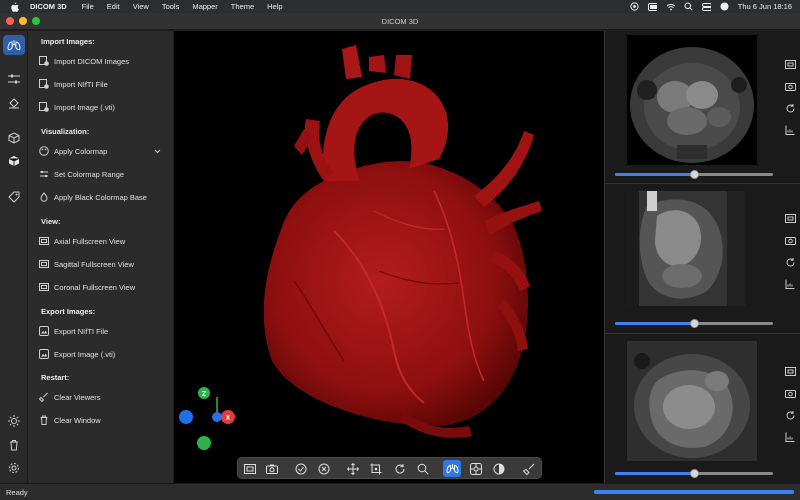 This screenshot has width=800, height=500. I want to click on toolbar-cancel-button, so click(324, 468).